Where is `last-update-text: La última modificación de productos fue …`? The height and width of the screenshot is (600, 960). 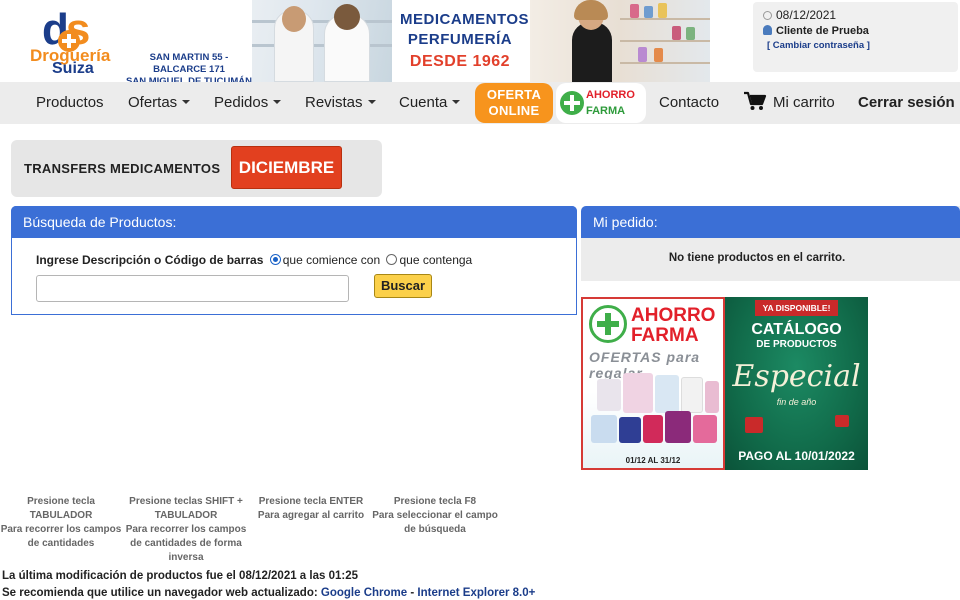 last-update-text: La última modificación de productos fue … is located at coordinates (180, 576).